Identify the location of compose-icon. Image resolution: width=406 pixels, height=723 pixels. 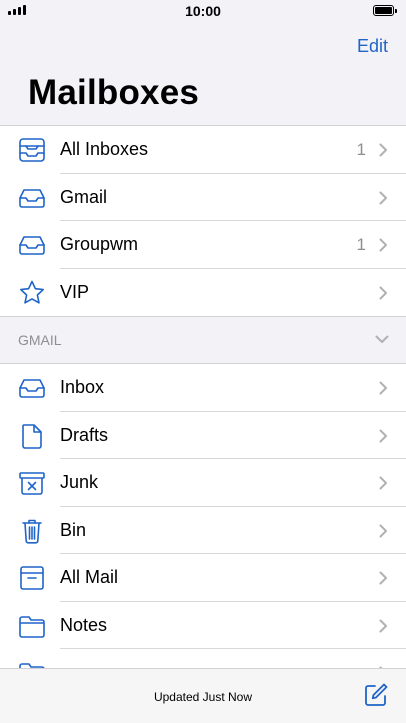
(376, 695).